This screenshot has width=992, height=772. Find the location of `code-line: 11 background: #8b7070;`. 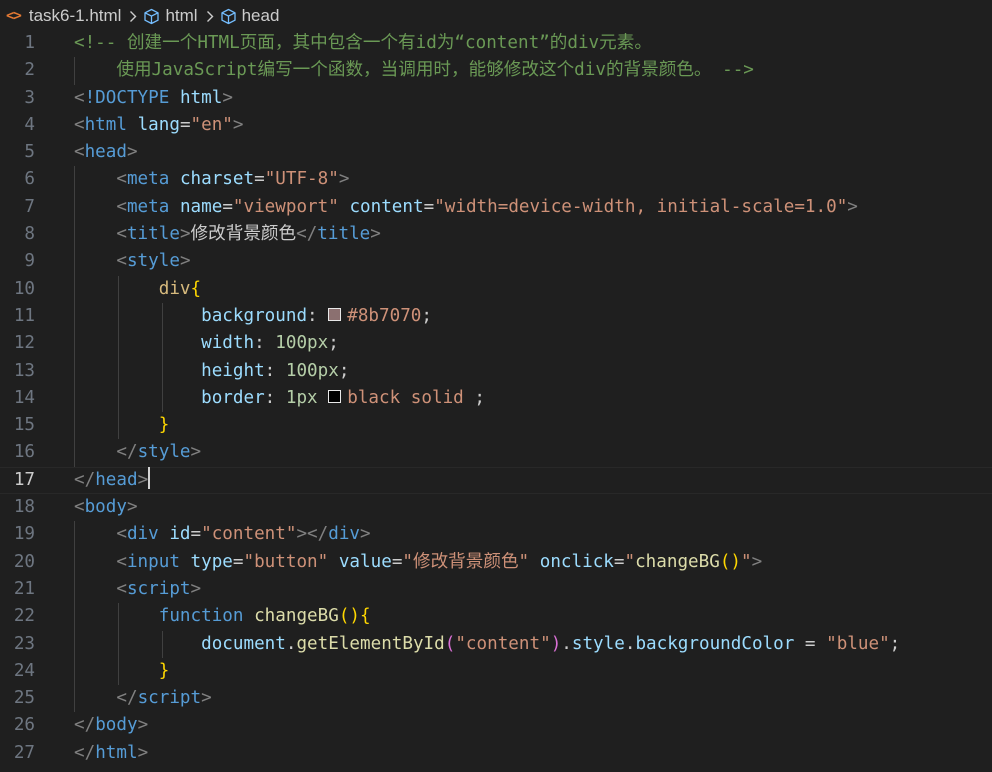

code-line: 11 background: #8b7070; is located at coordinates (496, 316).